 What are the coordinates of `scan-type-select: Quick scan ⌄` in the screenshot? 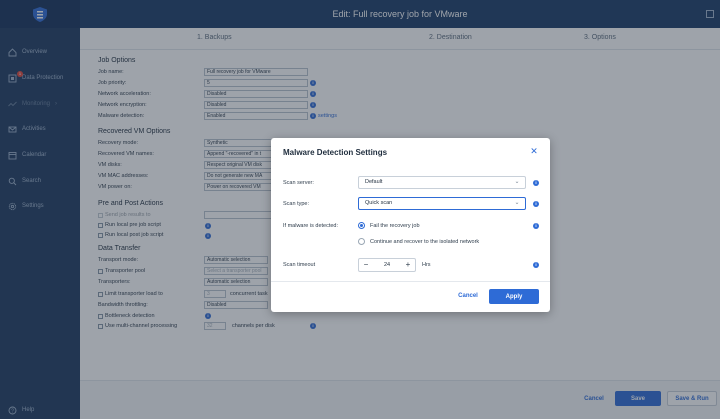 It's located at (442, 203).